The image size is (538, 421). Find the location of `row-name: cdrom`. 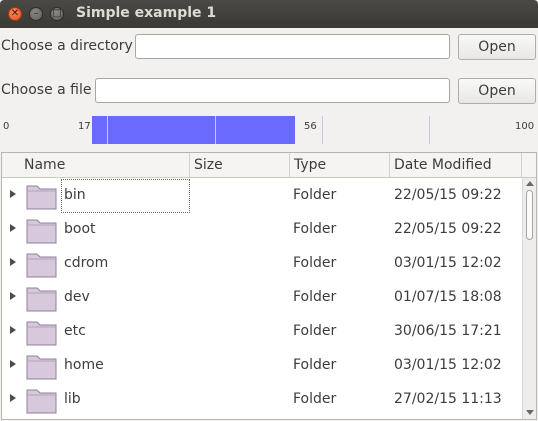

row-name: cdrom is located at coordinates (86, 263).